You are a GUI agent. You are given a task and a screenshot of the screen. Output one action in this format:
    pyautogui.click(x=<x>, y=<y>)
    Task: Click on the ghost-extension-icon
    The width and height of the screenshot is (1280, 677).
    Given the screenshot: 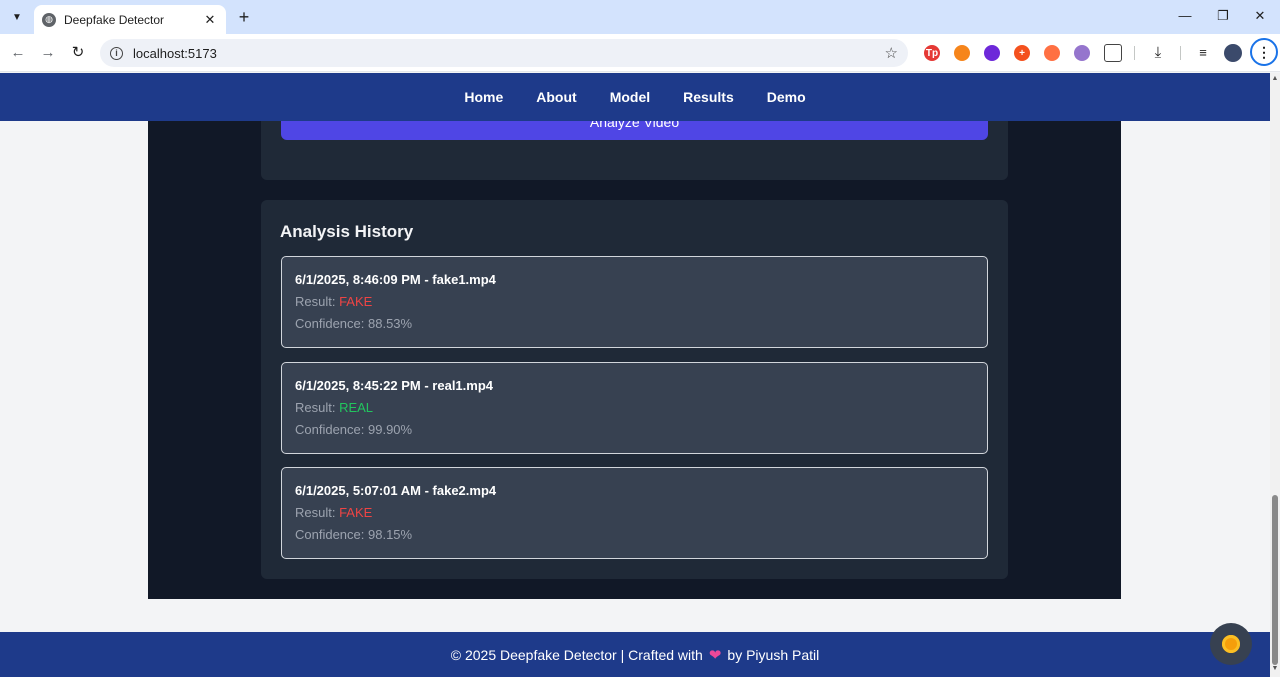 What is the action you would take?
    pyautogui.click(x=1082, y=53)
    